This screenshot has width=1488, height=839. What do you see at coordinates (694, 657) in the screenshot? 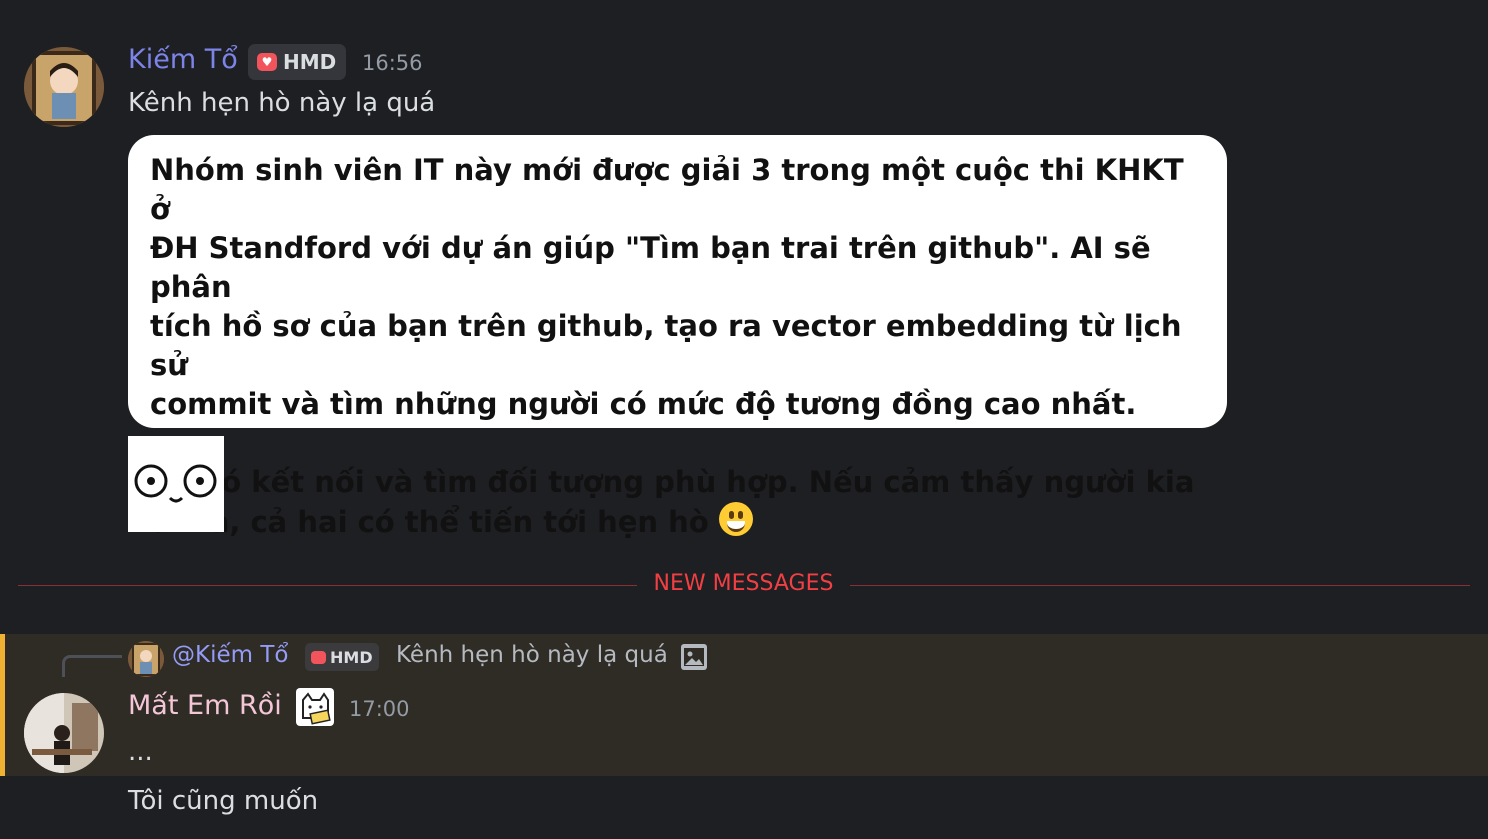
I see `image-icon` at bounding box center [694, 657].